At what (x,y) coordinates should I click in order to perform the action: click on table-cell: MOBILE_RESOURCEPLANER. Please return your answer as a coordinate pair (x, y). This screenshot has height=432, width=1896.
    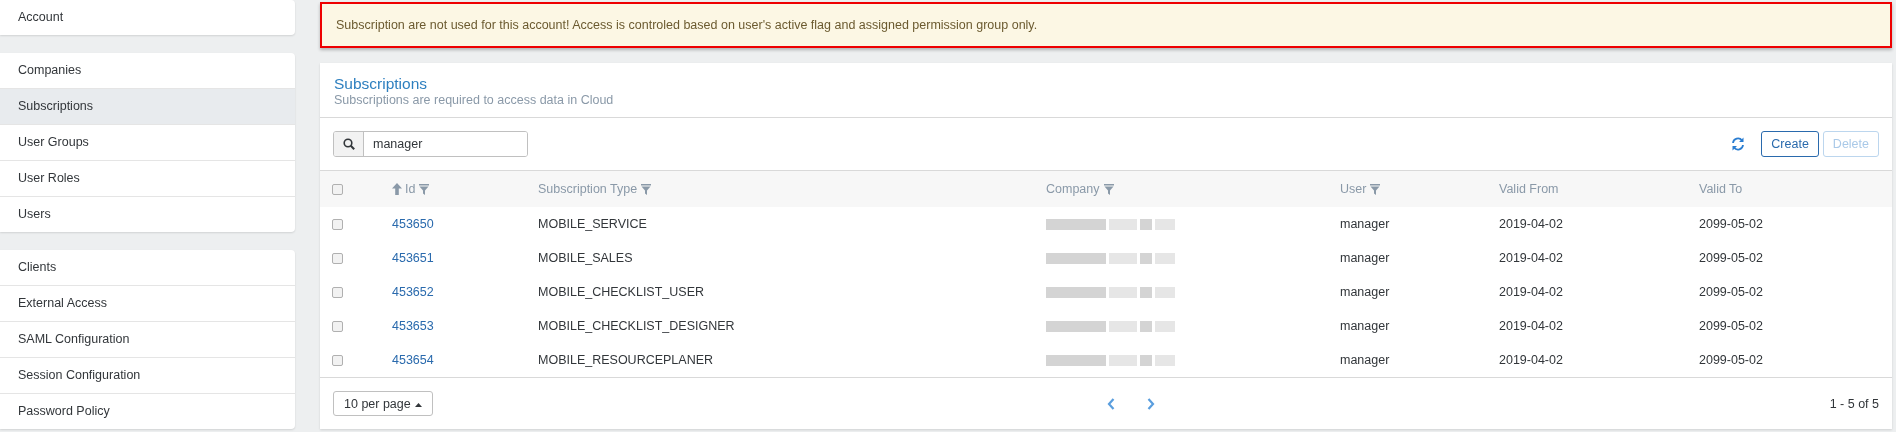
    Looking at the image, I should click on (626, 360).